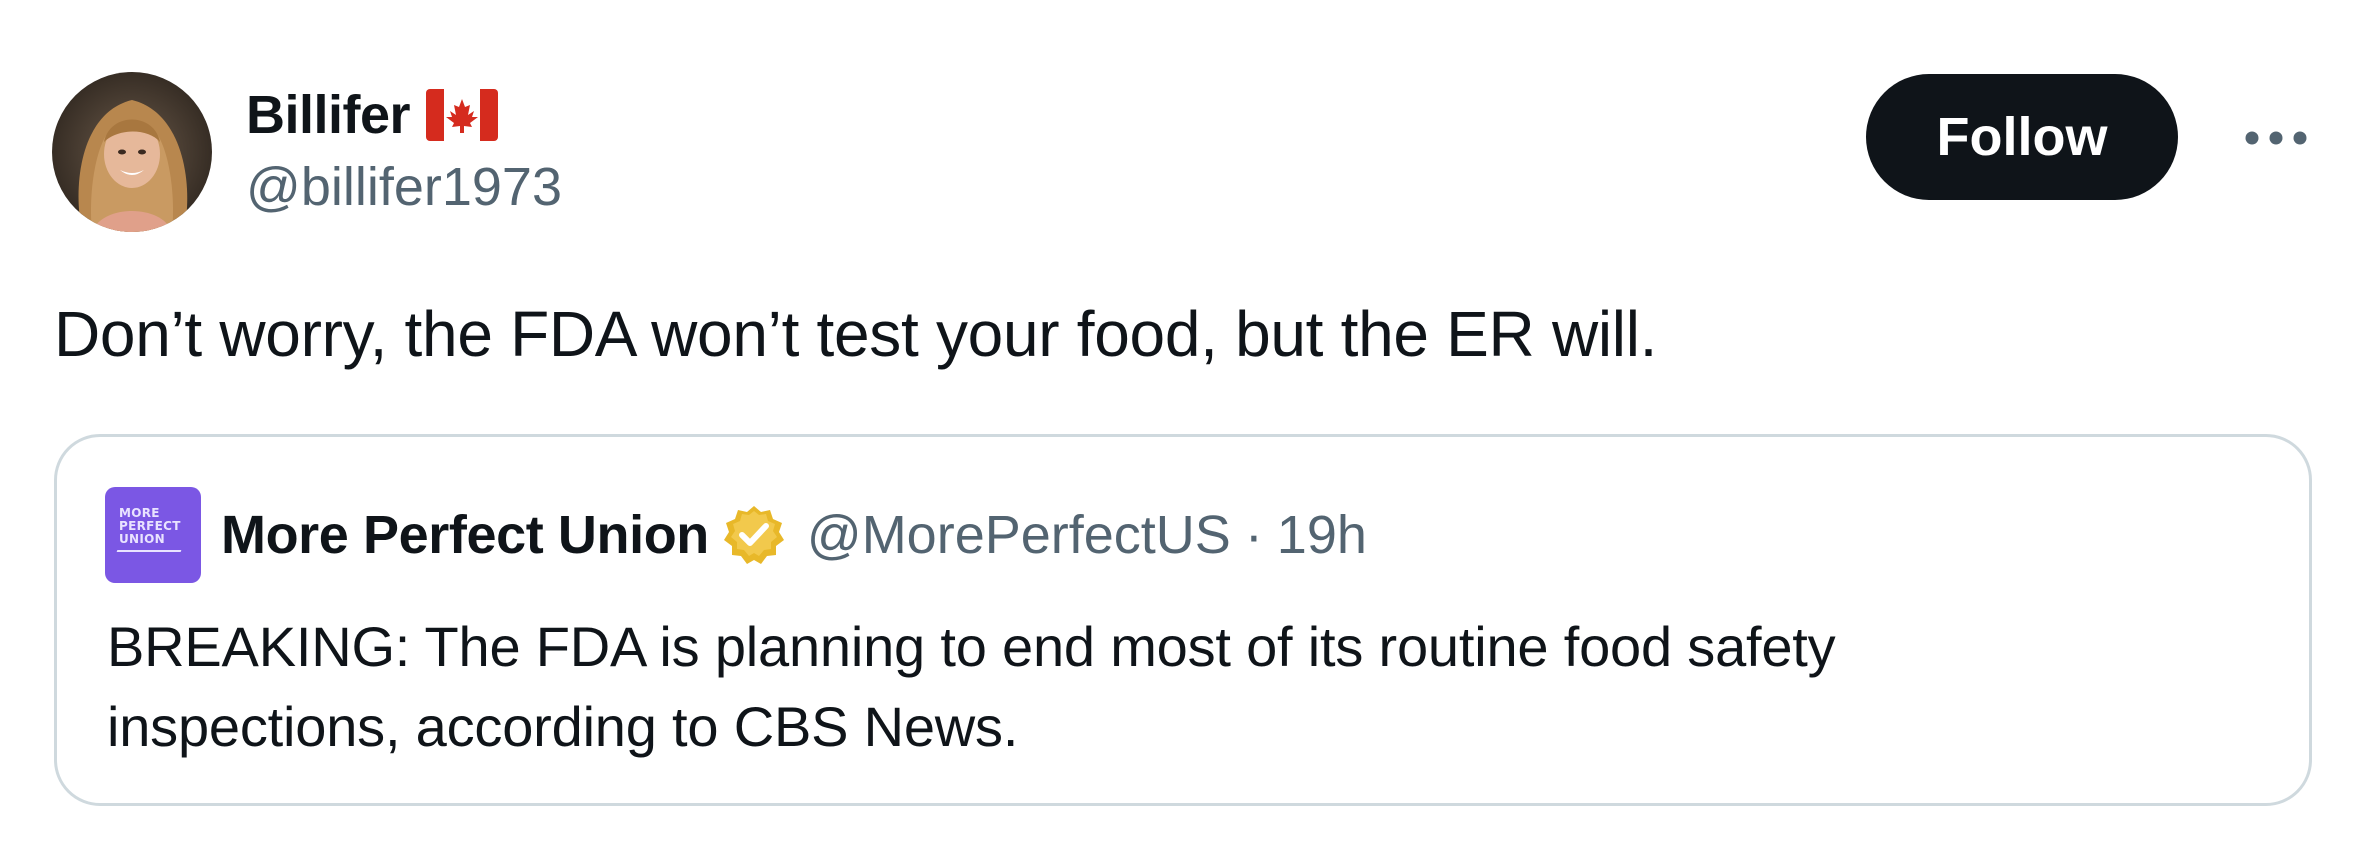 Image resolution: width=2364 pixels, height=848 pixels. Describe the element at coordinates (465, 535) in the screenshot. I see `quoted-author-name: More Perfect Union` at that location.